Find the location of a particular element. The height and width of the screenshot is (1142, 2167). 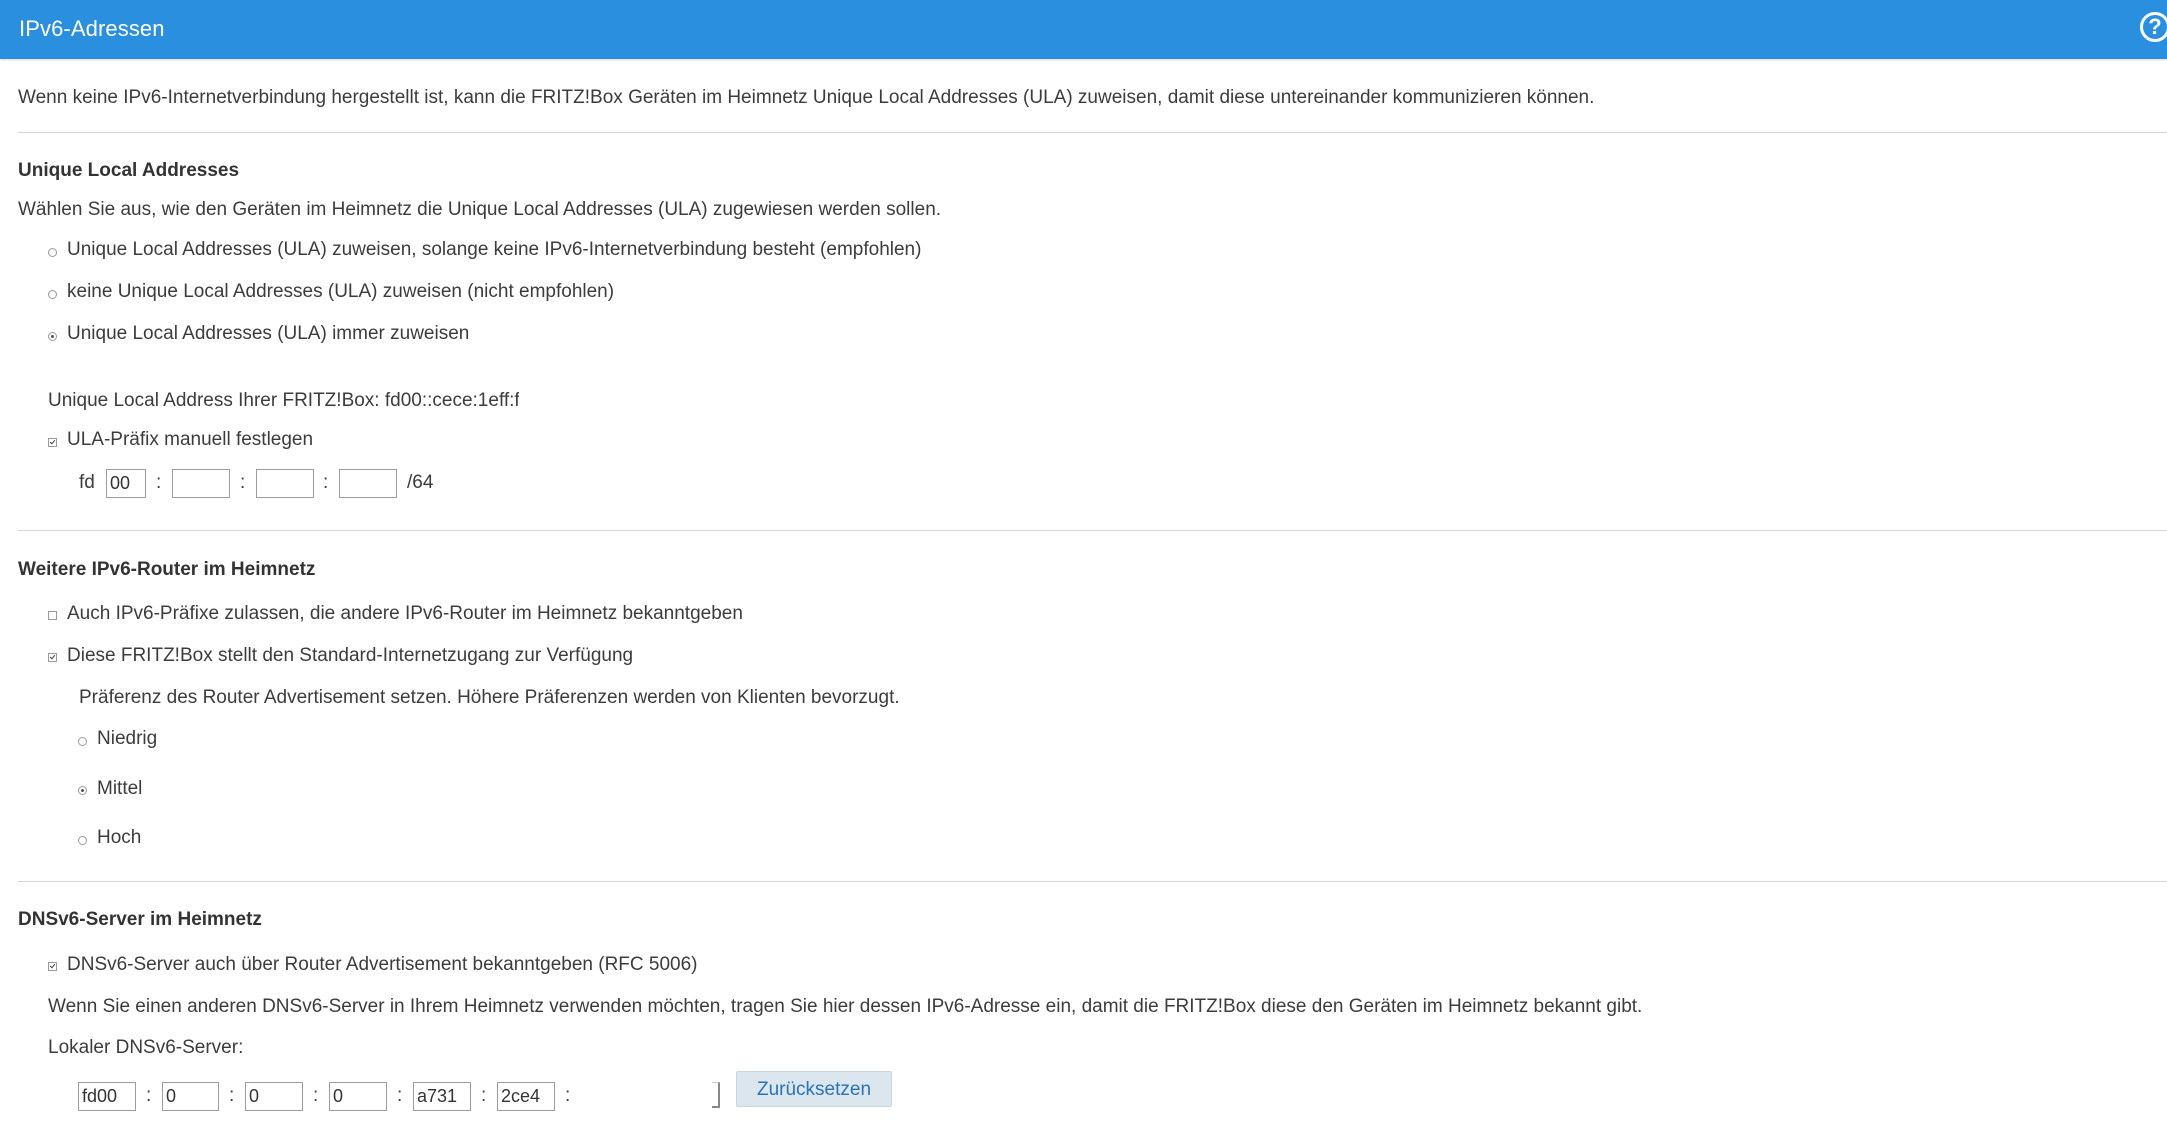

preference-radio-medium is located at coordinates (82, 790).